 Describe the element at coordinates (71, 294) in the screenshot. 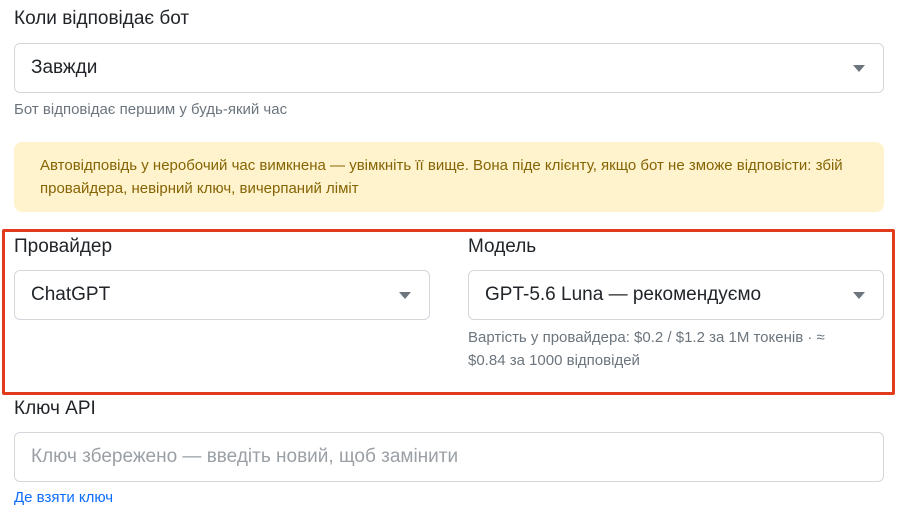

I see `provider-value: ChatGPT` at that location.